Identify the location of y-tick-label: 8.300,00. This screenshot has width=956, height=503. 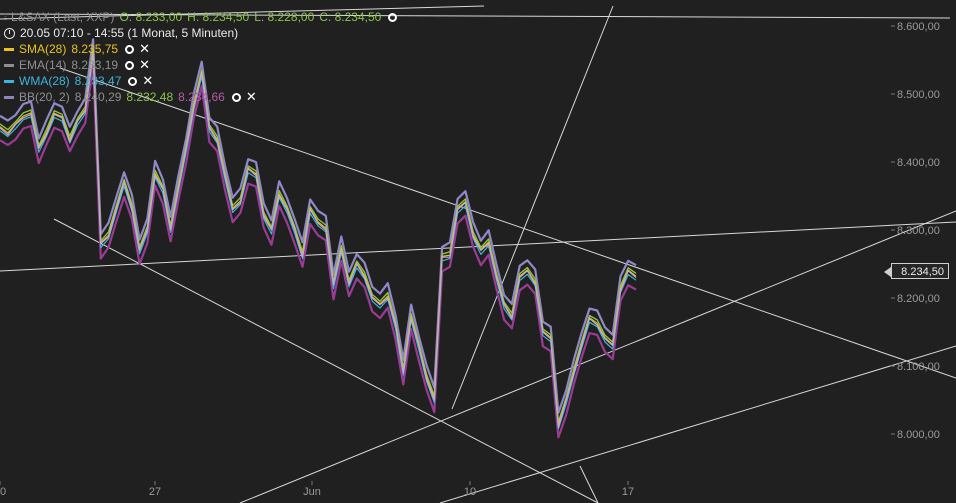
(918, 231).